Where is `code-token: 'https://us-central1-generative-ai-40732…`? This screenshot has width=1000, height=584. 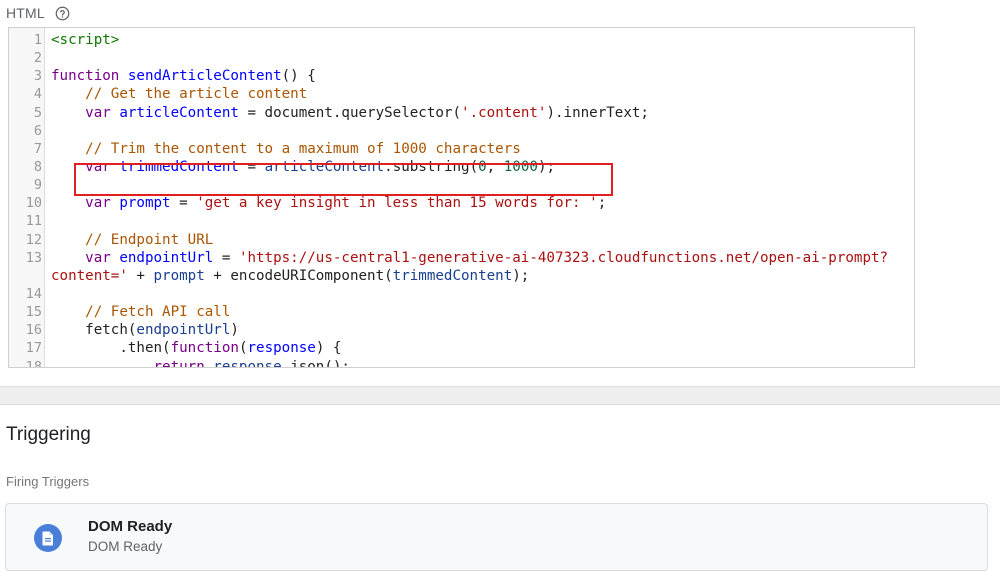 code-token: 'https://us-central1-generative-ai-40732… is located at coordinates (563, 257).